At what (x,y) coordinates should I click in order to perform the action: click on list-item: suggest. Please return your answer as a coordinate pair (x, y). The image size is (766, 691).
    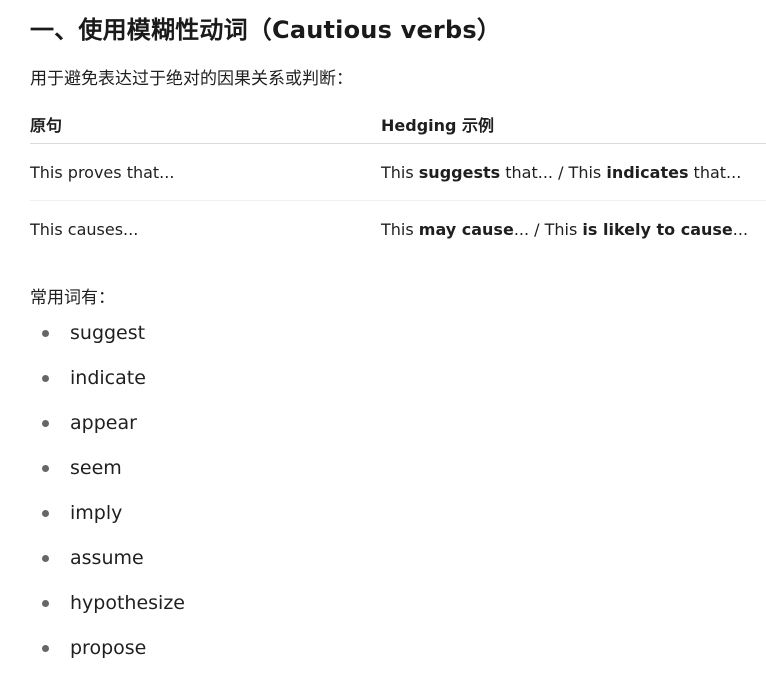
    Looking at the image, I should click on (398, 341).